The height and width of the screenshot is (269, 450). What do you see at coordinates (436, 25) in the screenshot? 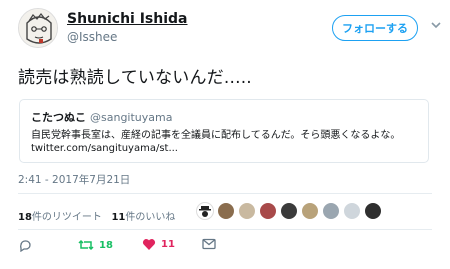
I see `chevron-down-icon` at bounding box center [436, 25].